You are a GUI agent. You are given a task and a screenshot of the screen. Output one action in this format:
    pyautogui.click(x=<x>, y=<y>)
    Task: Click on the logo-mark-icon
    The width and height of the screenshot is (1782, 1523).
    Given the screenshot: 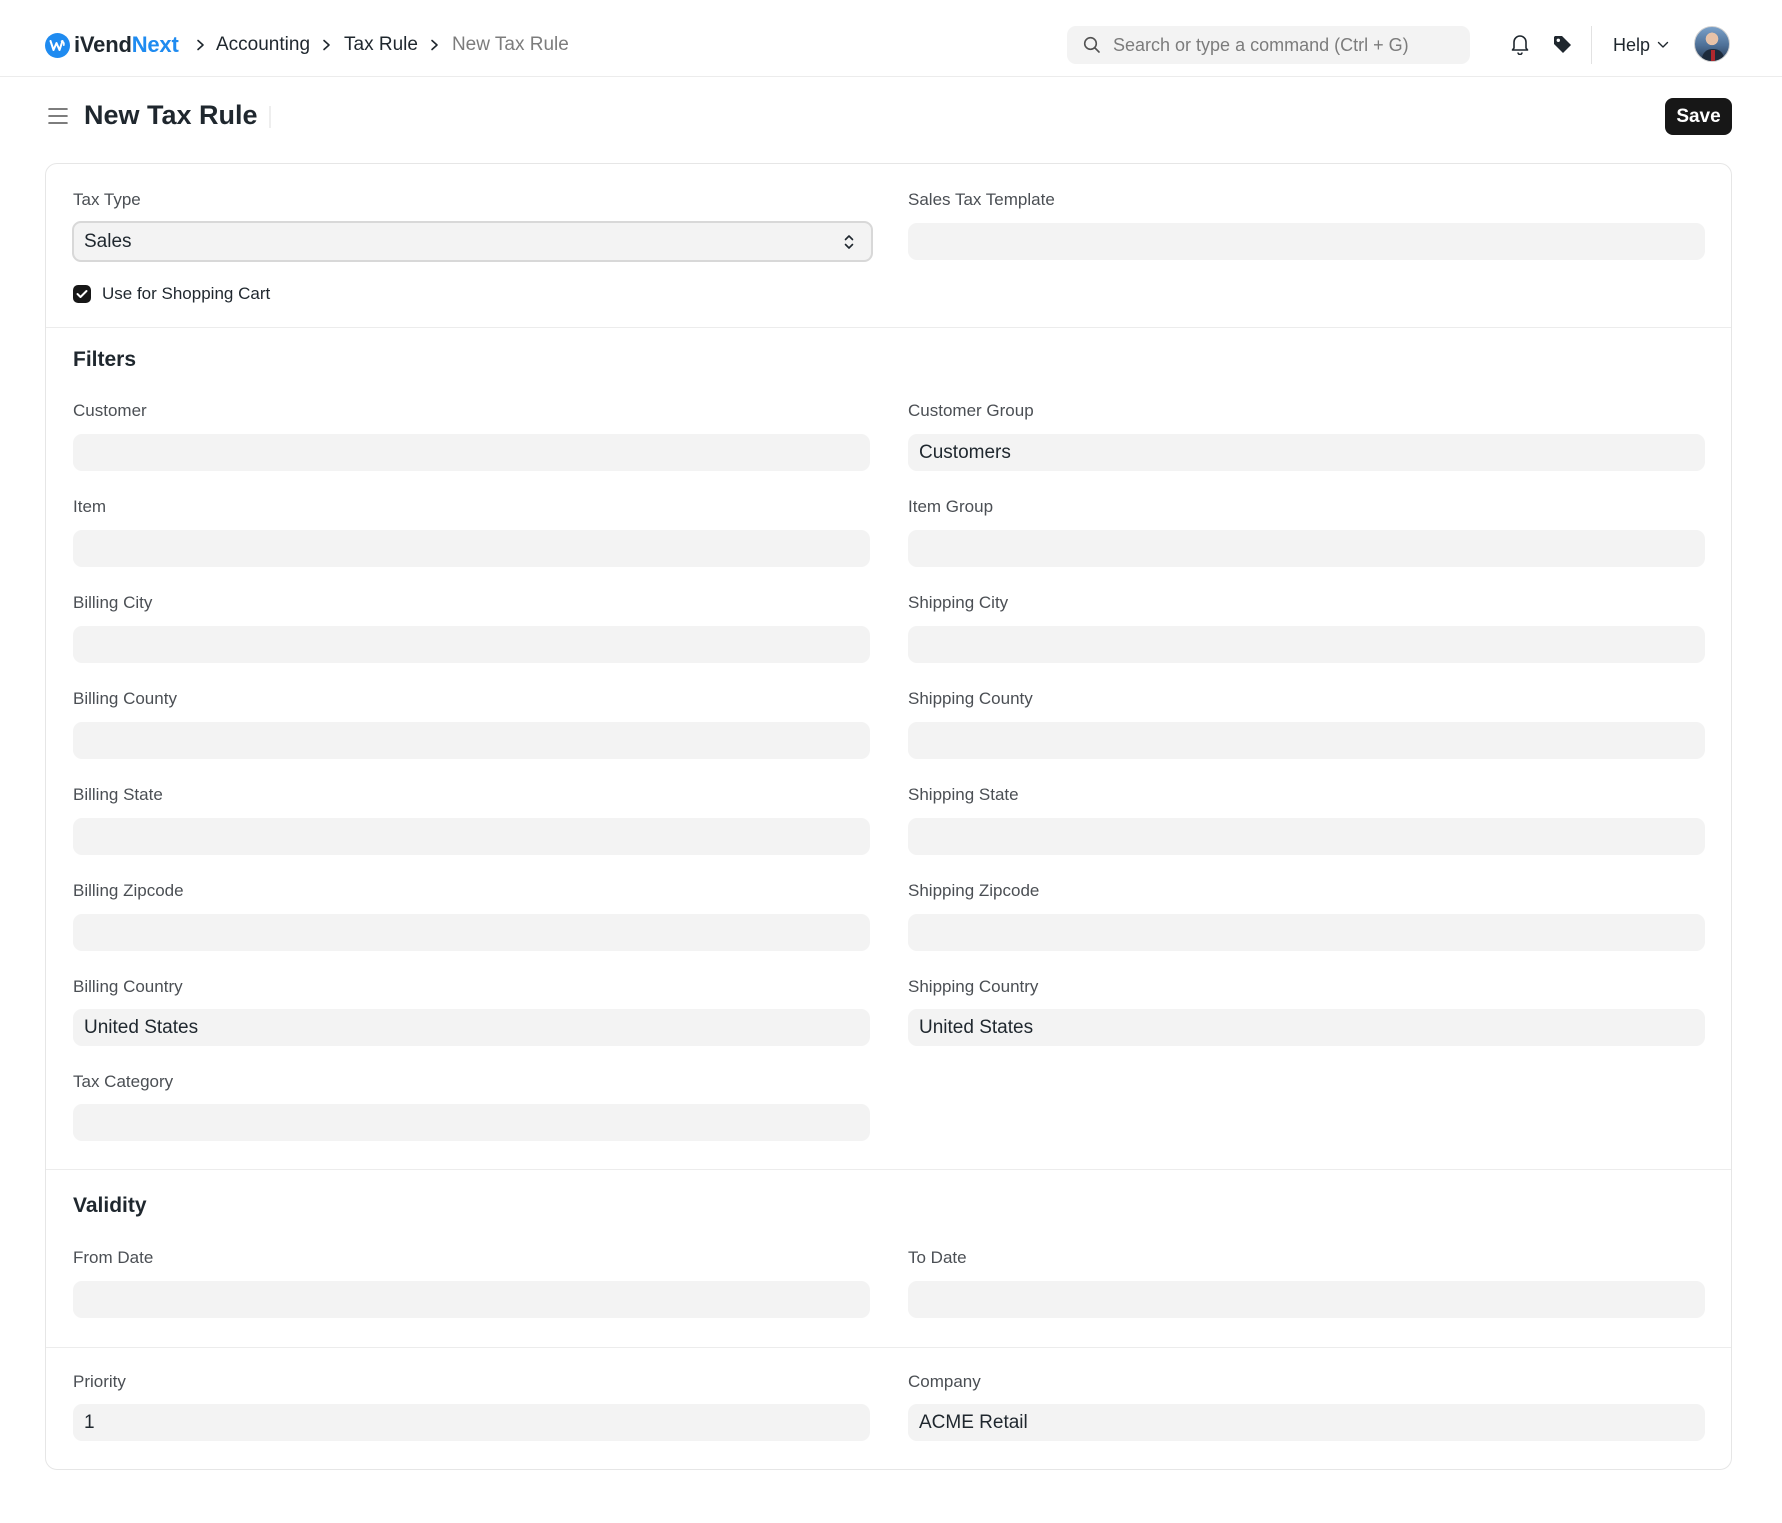 What is the action you would take?
    pyautogui.click(x=57, y=45)
    